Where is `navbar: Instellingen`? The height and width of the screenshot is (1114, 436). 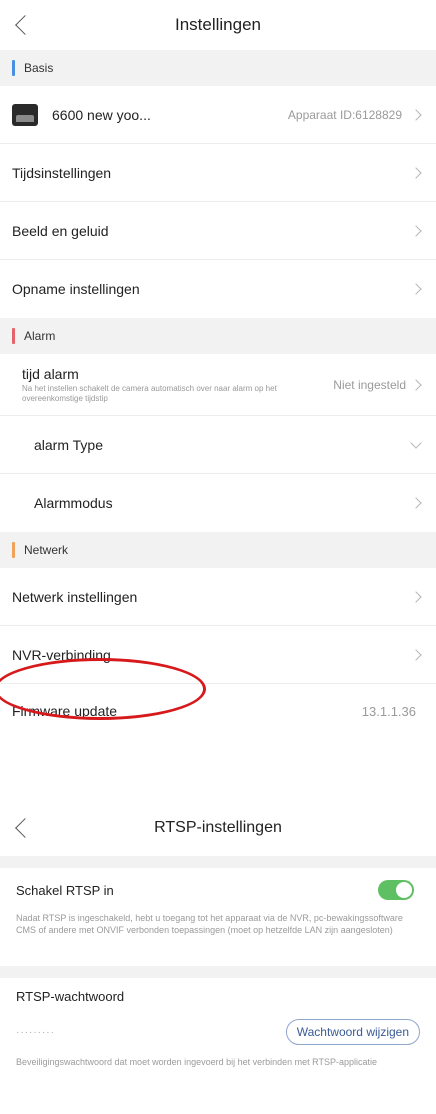 navbar: Instellingen is located at coordinates (218, 25).